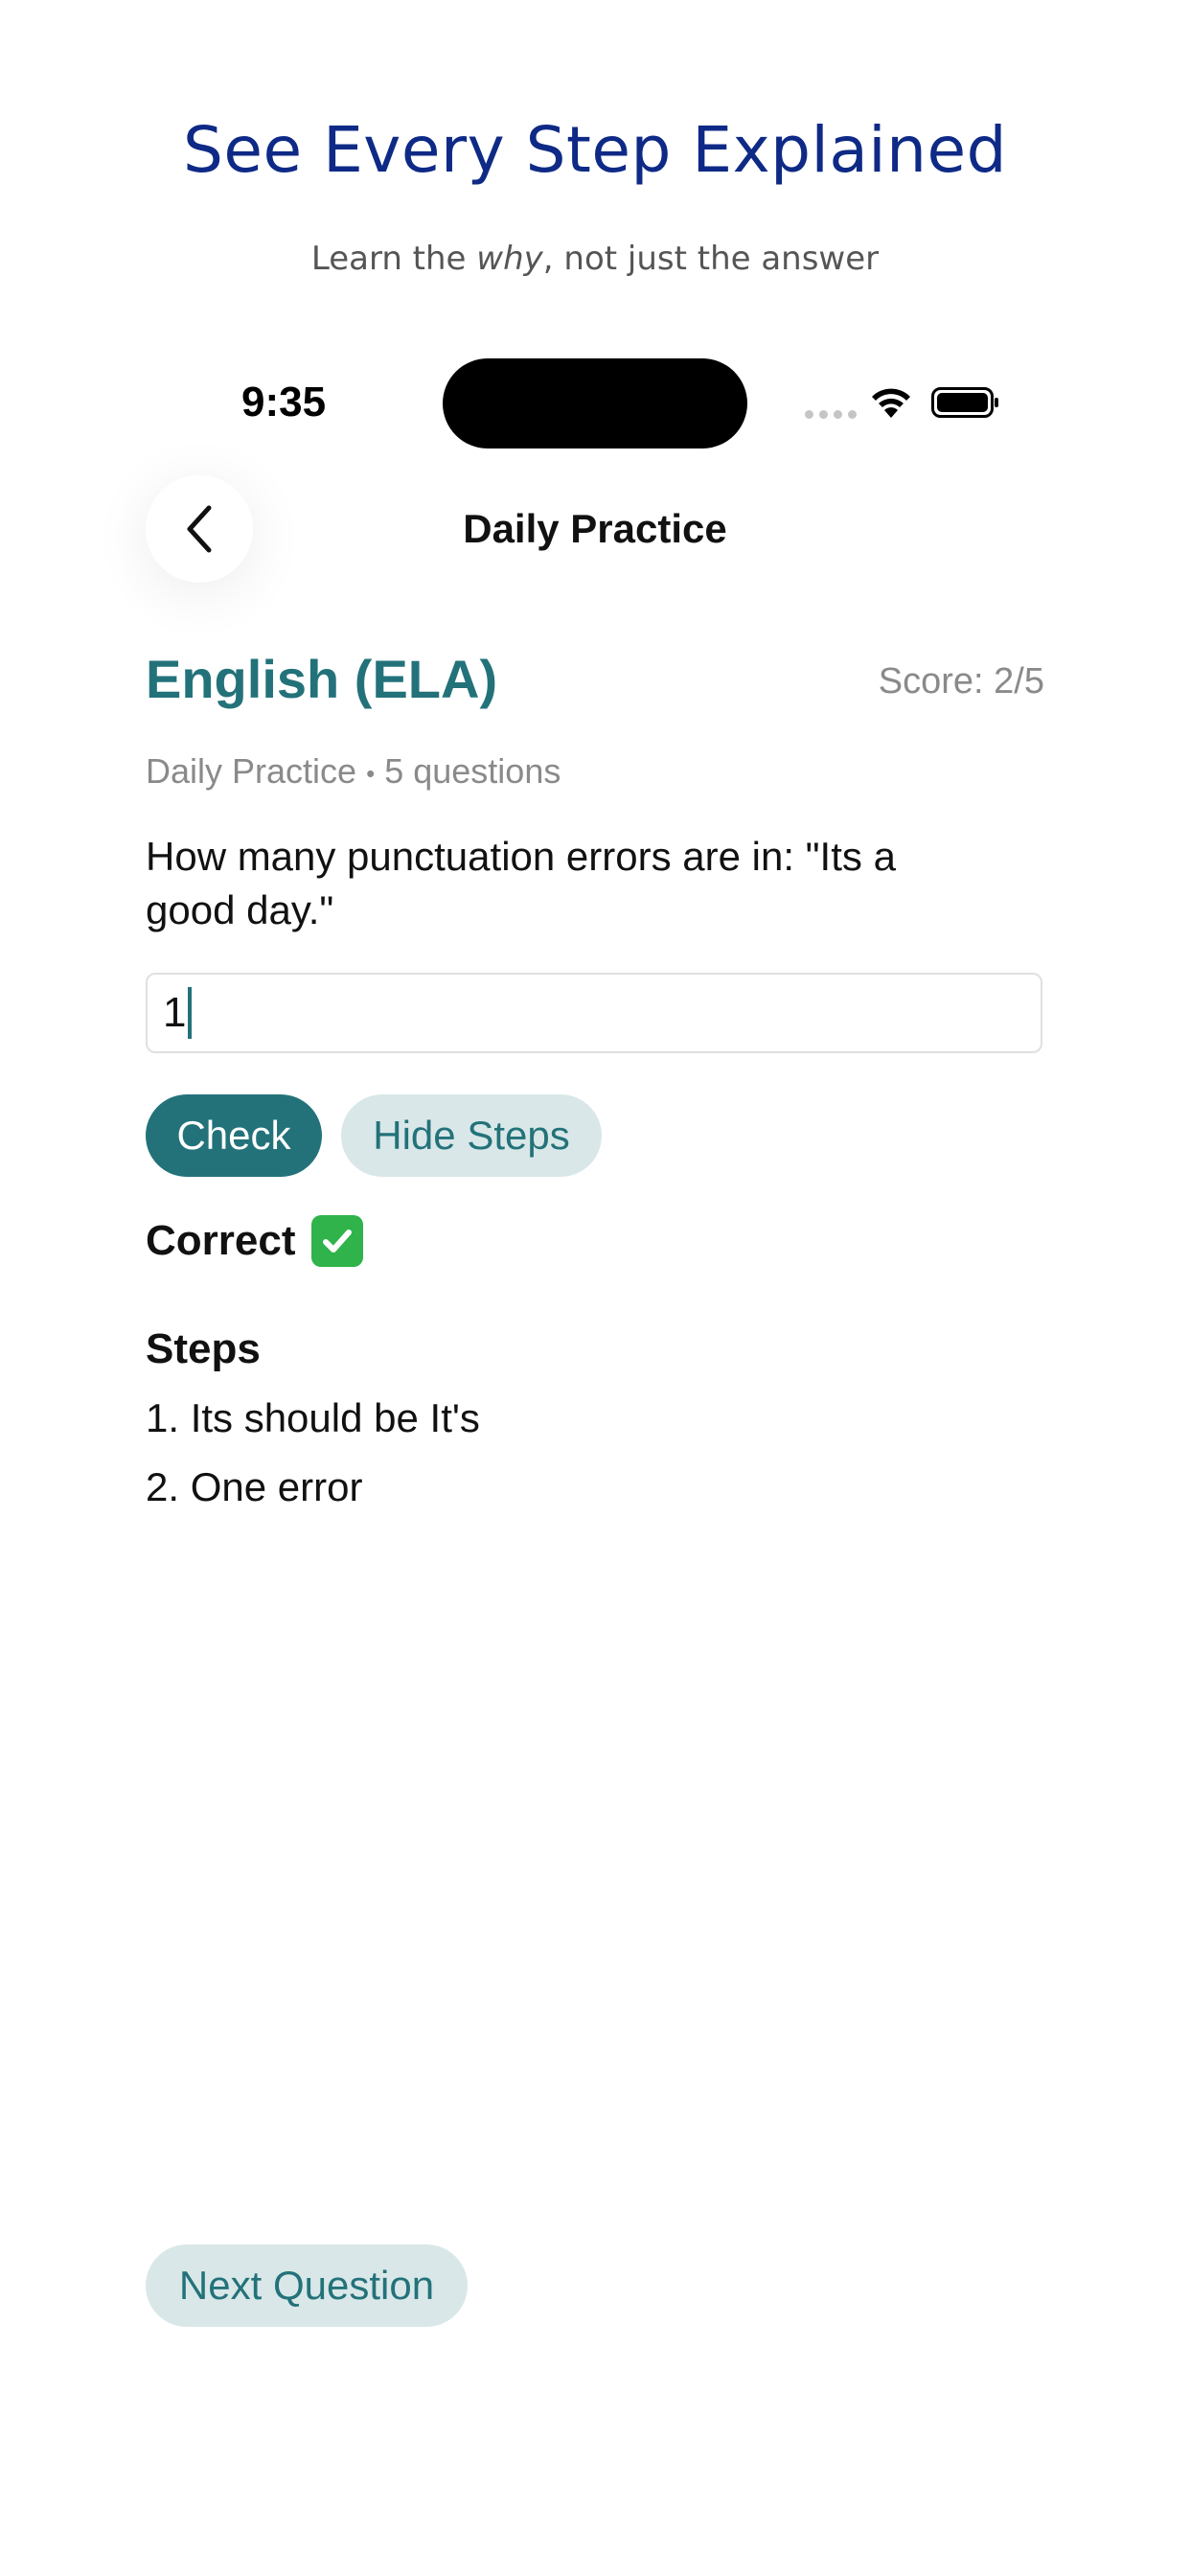  I want to click on result-label: Correct, so click(221, 1240).